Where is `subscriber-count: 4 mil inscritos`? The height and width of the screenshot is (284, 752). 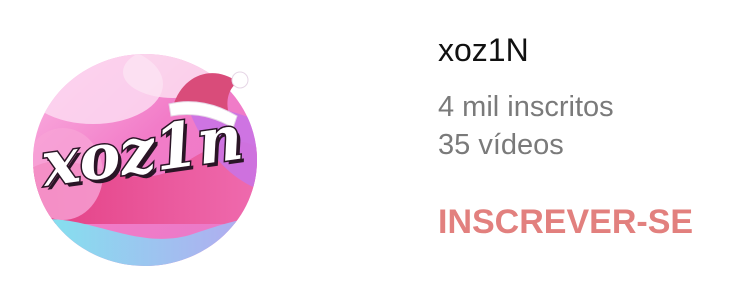
subscriber-count: 4 mil inscritos is located at coordinates (526, 107).